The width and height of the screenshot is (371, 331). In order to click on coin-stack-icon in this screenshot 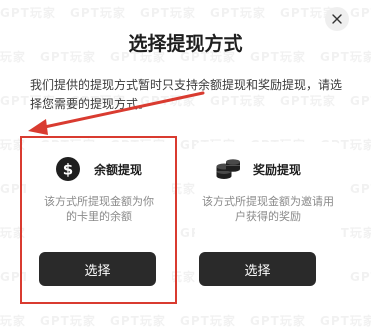, I will do `click(228, 169)`.